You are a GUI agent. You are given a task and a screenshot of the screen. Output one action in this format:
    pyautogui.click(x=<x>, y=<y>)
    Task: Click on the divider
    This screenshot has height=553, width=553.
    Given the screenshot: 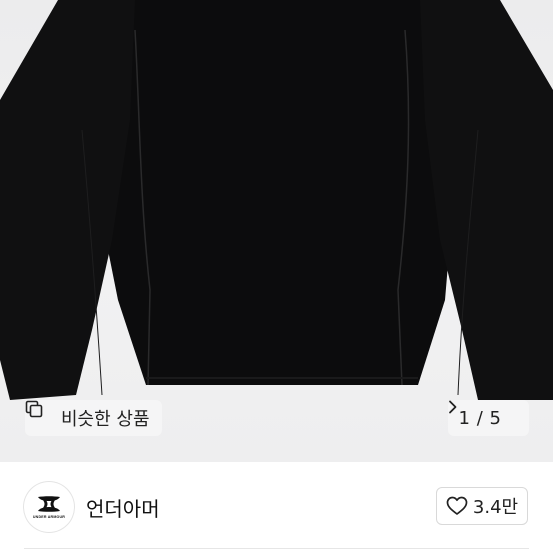 What is the action you would take?
    pyautogui.click(x=276, y=548)
    